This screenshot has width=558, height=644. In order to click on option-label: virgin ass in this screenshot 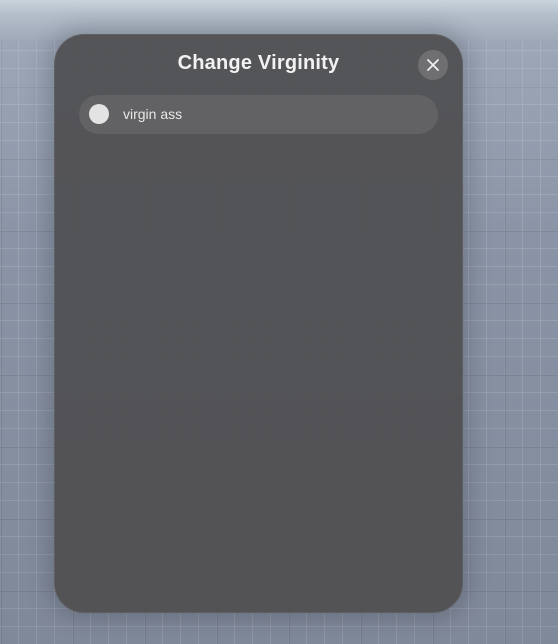, I will do `click(153, 114)`.